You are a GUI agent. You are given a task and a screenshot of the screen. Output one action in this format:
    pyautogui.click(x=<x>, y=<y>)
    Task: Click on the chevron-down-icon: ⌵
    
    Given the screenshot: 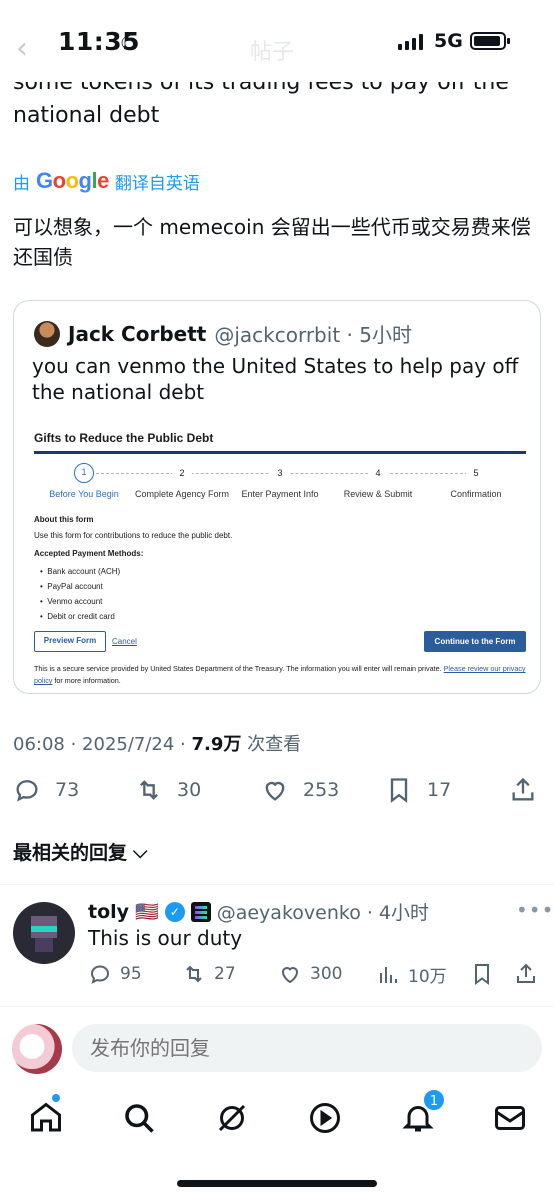 What is the action you would take?
    pyautogui.click(x=140, y=851)
    